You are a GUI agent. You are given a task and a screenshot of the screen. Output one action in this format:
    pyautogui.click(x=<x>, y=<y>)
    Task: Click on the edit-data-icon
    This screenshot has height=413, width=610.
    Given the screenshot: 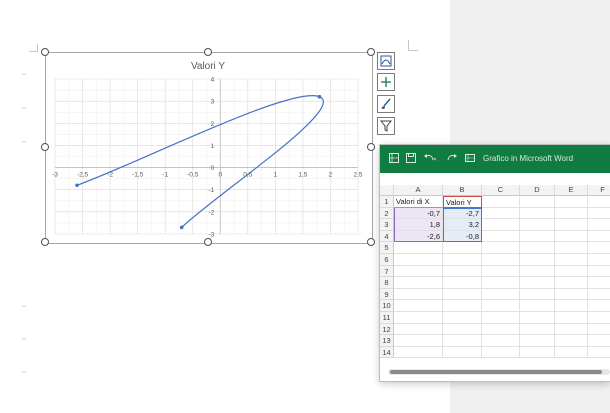 What is the action you would take?
    pyautogui.click(x=471, y=158)
    